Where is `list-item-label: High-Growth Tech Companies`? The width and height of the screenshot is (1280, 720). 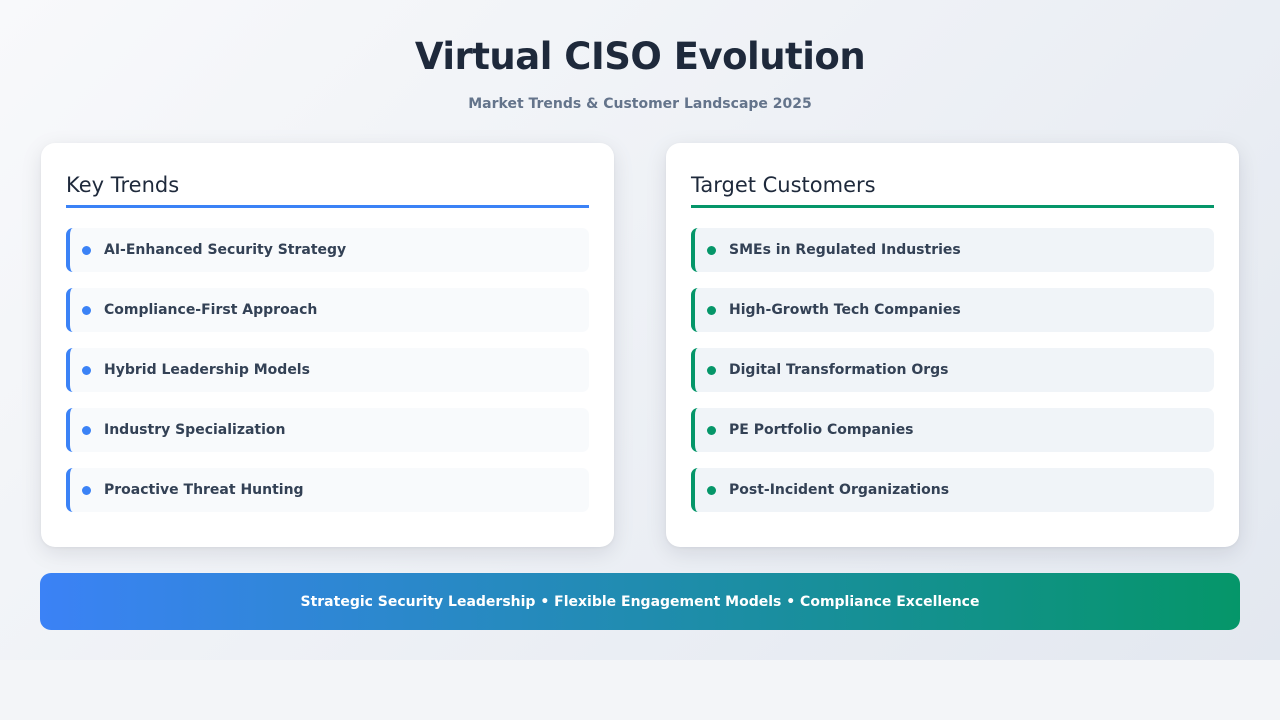
list-item-label: High-Growth Tech Companies is located at coordinates (845, 310).